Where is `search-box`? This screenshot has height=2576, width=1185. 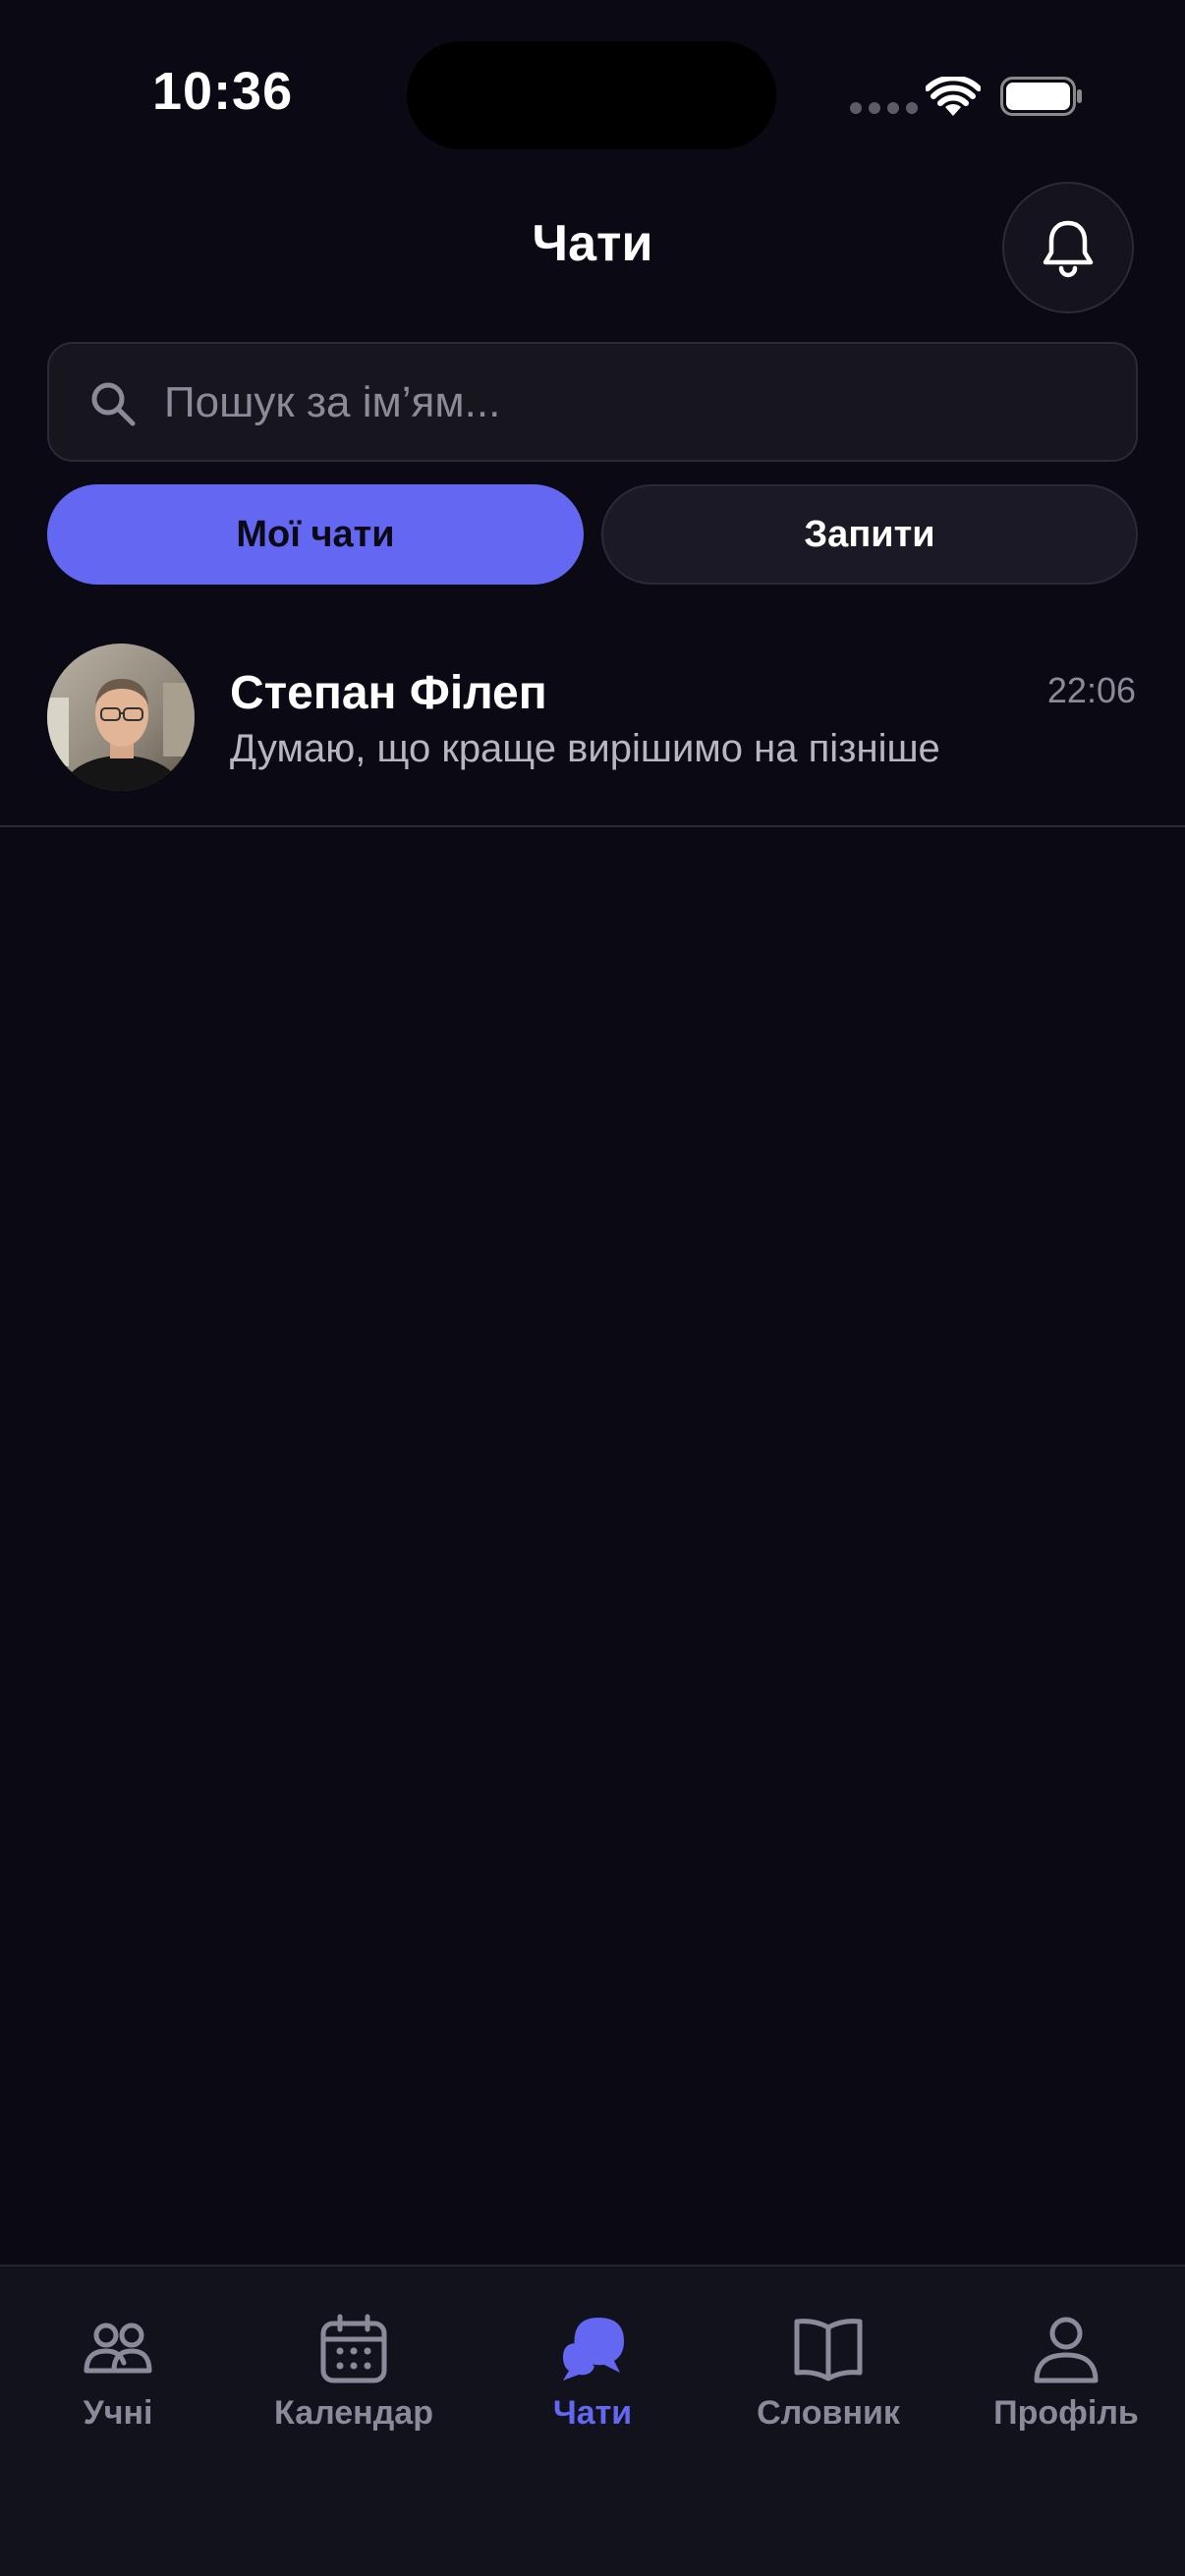
search-box is located at coordinates (592, 402).